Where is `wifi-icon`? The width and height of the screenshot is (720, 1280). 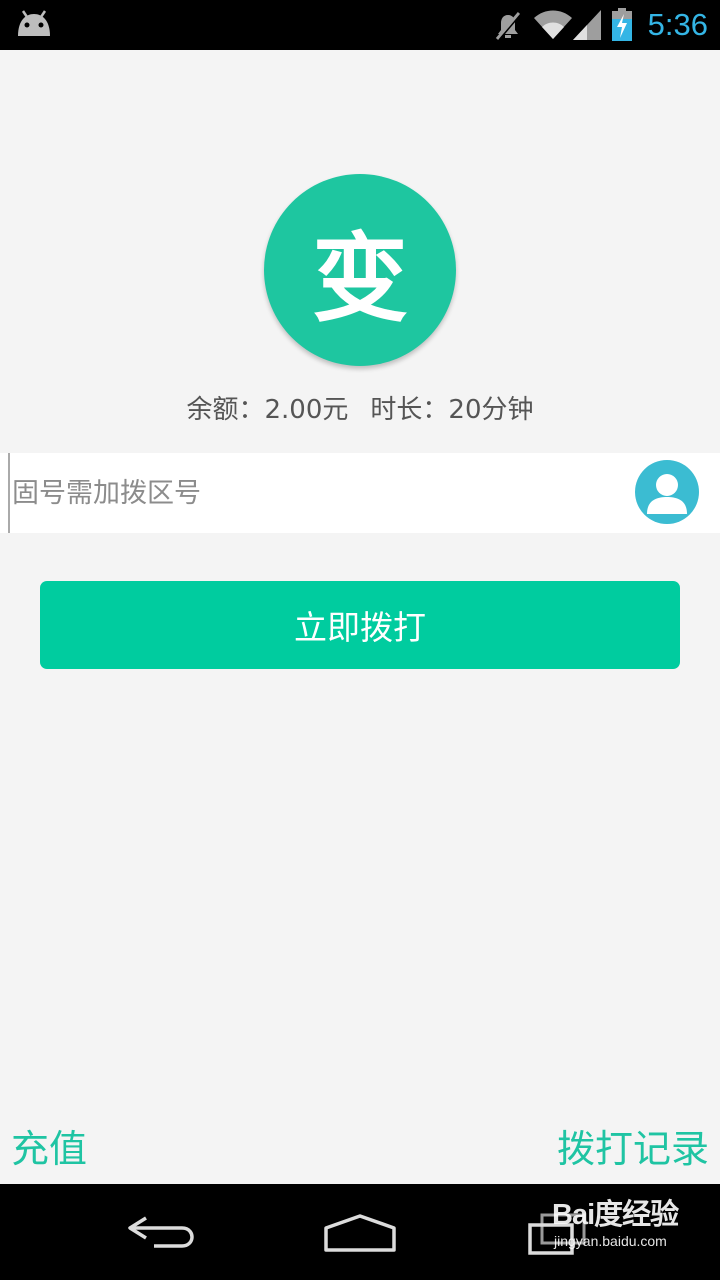 wifi-icon is located at coordinates (553, 27).